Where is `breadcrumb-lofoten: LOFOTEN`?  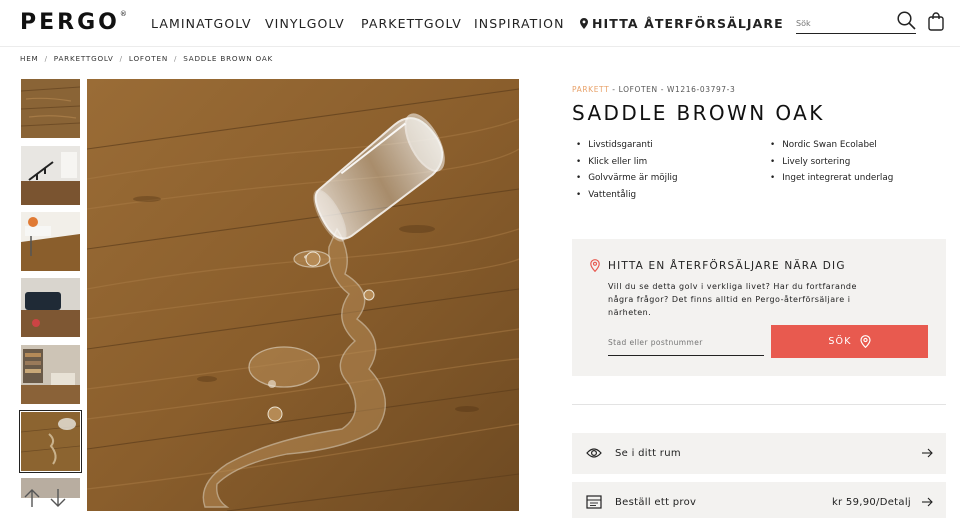 breadcrumb-lofoten: LOFOTEN is located at coordinates (148, 58).